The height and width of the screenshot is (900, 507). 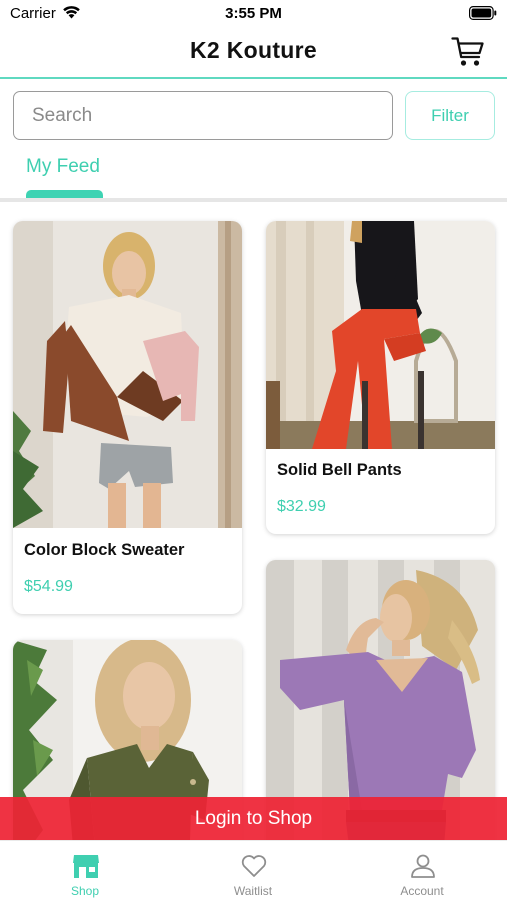 I want to click on tab-account: Account, so click(x=422, y=870).